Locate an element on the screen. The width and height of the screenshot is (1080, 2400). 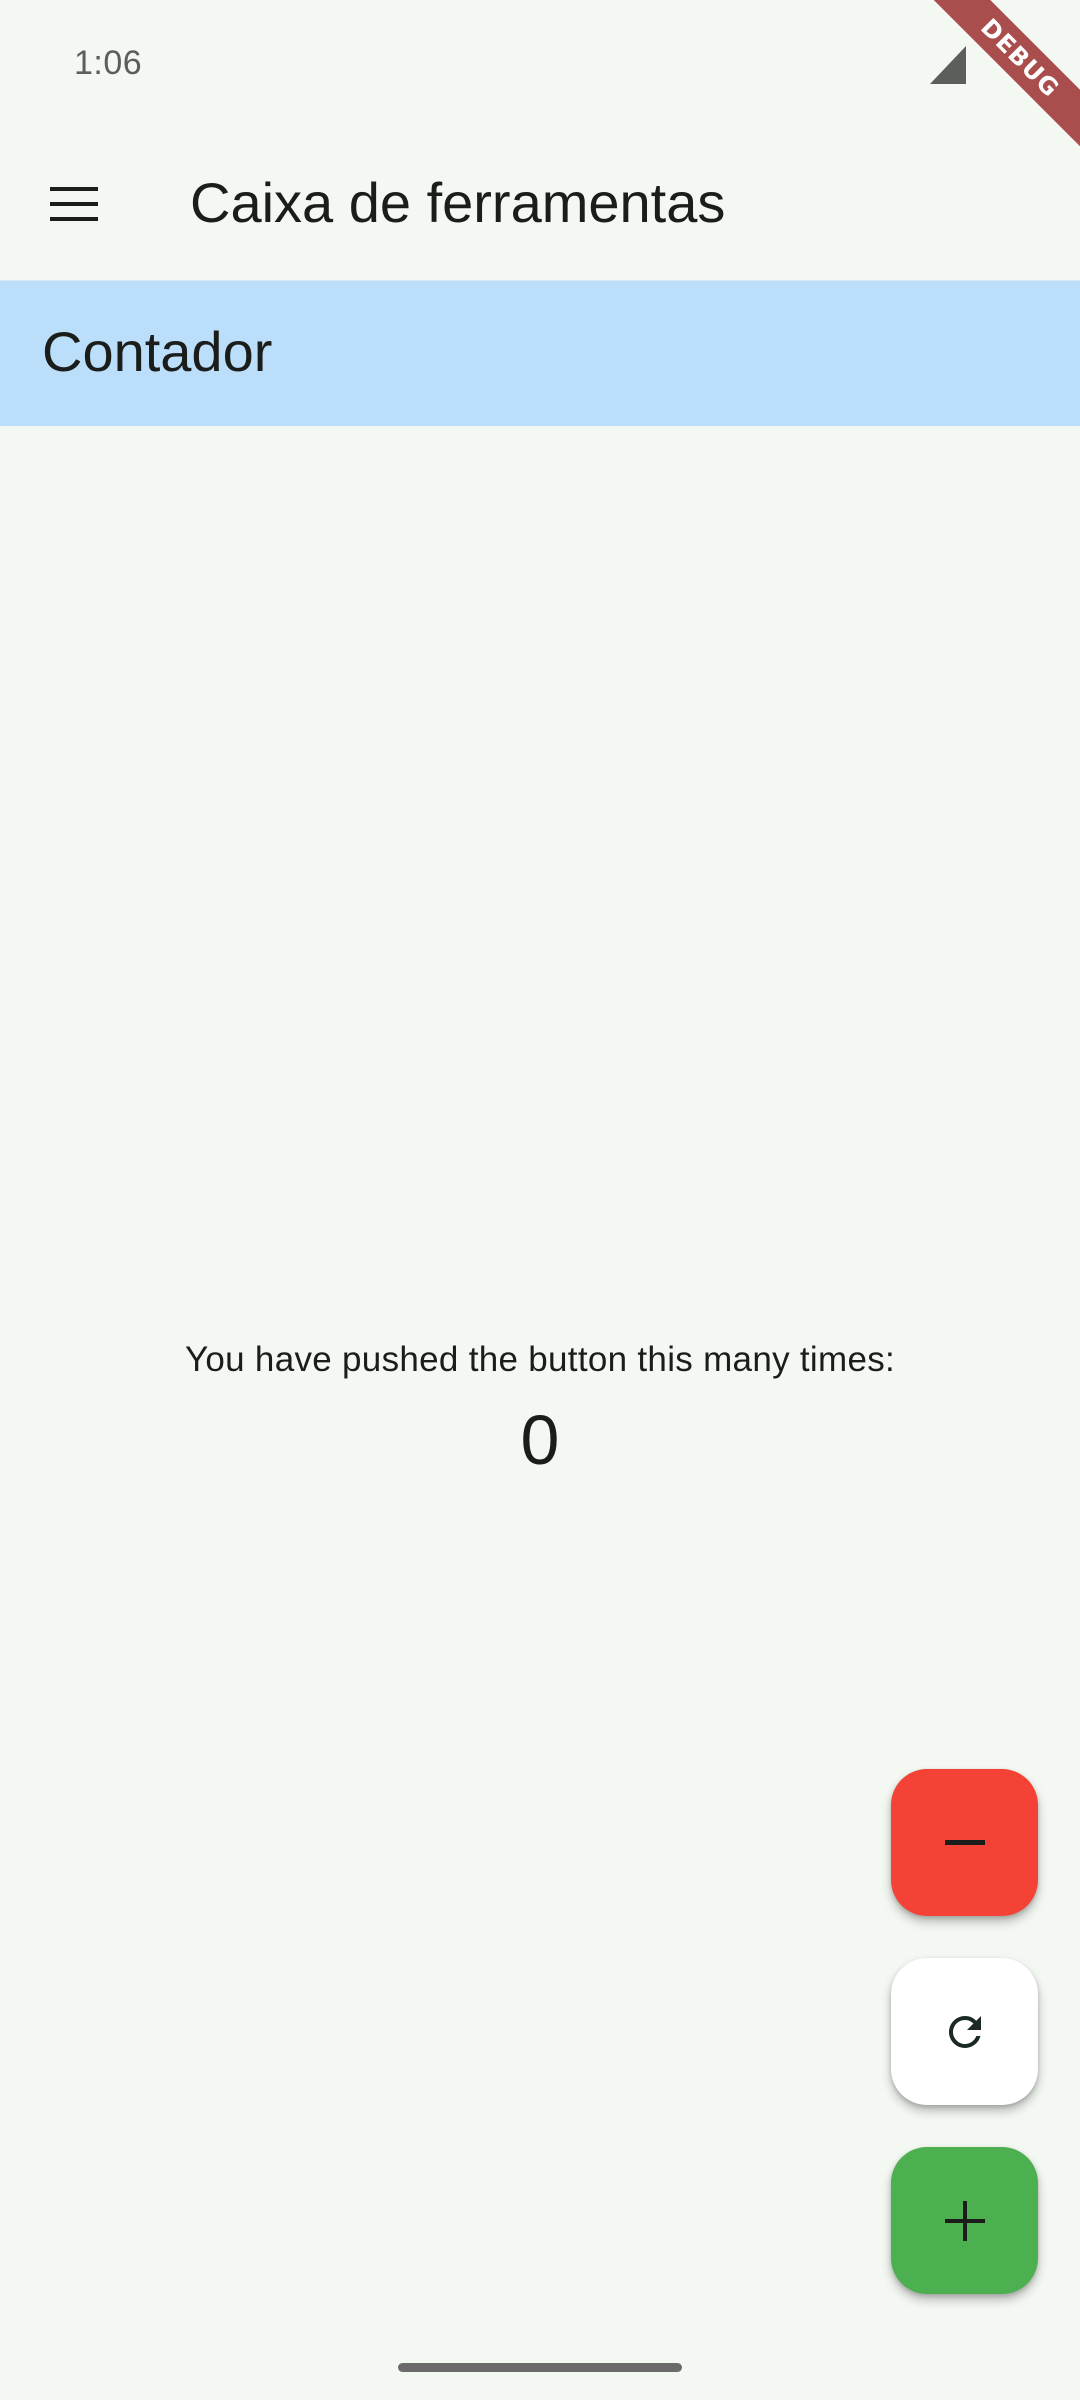
menu-button is located at coordinates (74, 204).